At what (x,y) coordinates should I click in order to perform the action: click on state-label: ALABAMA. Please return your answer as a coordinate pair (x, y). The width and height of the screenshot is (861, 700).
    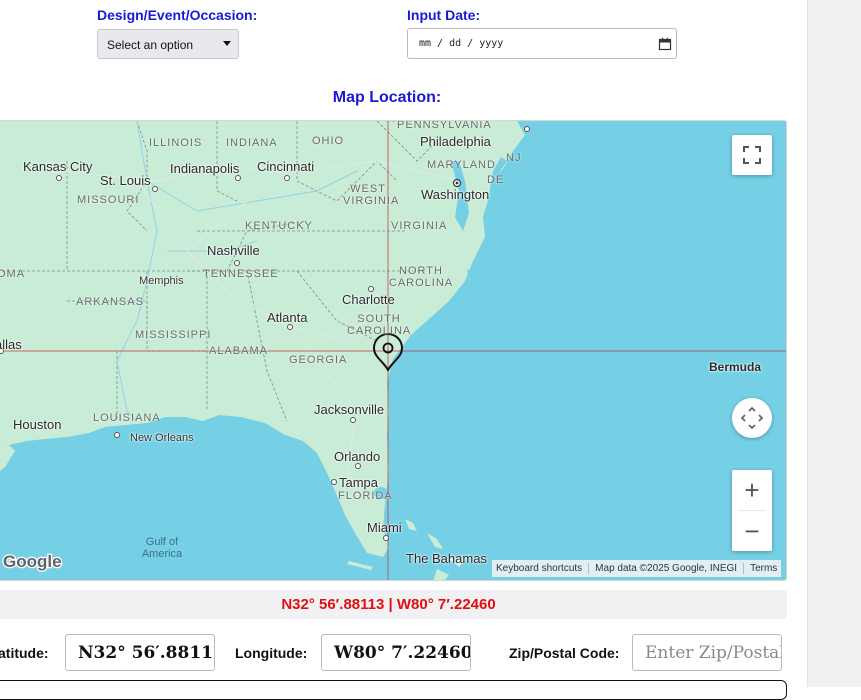
    Looking at the image, I should click on (238, 351).